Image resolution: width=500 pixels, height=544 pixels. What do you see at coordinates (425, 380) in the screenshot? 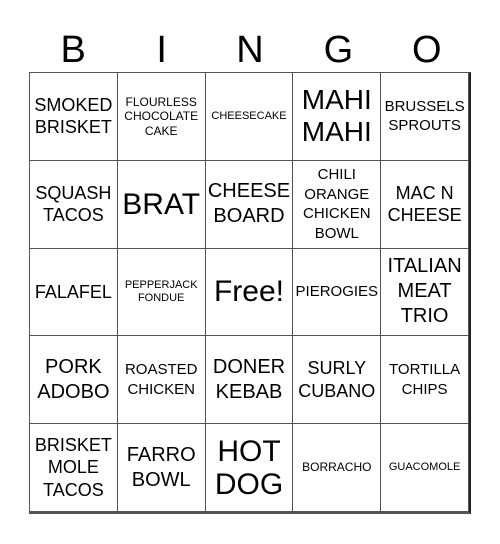
I see `bingo-cell: TORTILLA CHIPS` at bounding box center [425, 380].